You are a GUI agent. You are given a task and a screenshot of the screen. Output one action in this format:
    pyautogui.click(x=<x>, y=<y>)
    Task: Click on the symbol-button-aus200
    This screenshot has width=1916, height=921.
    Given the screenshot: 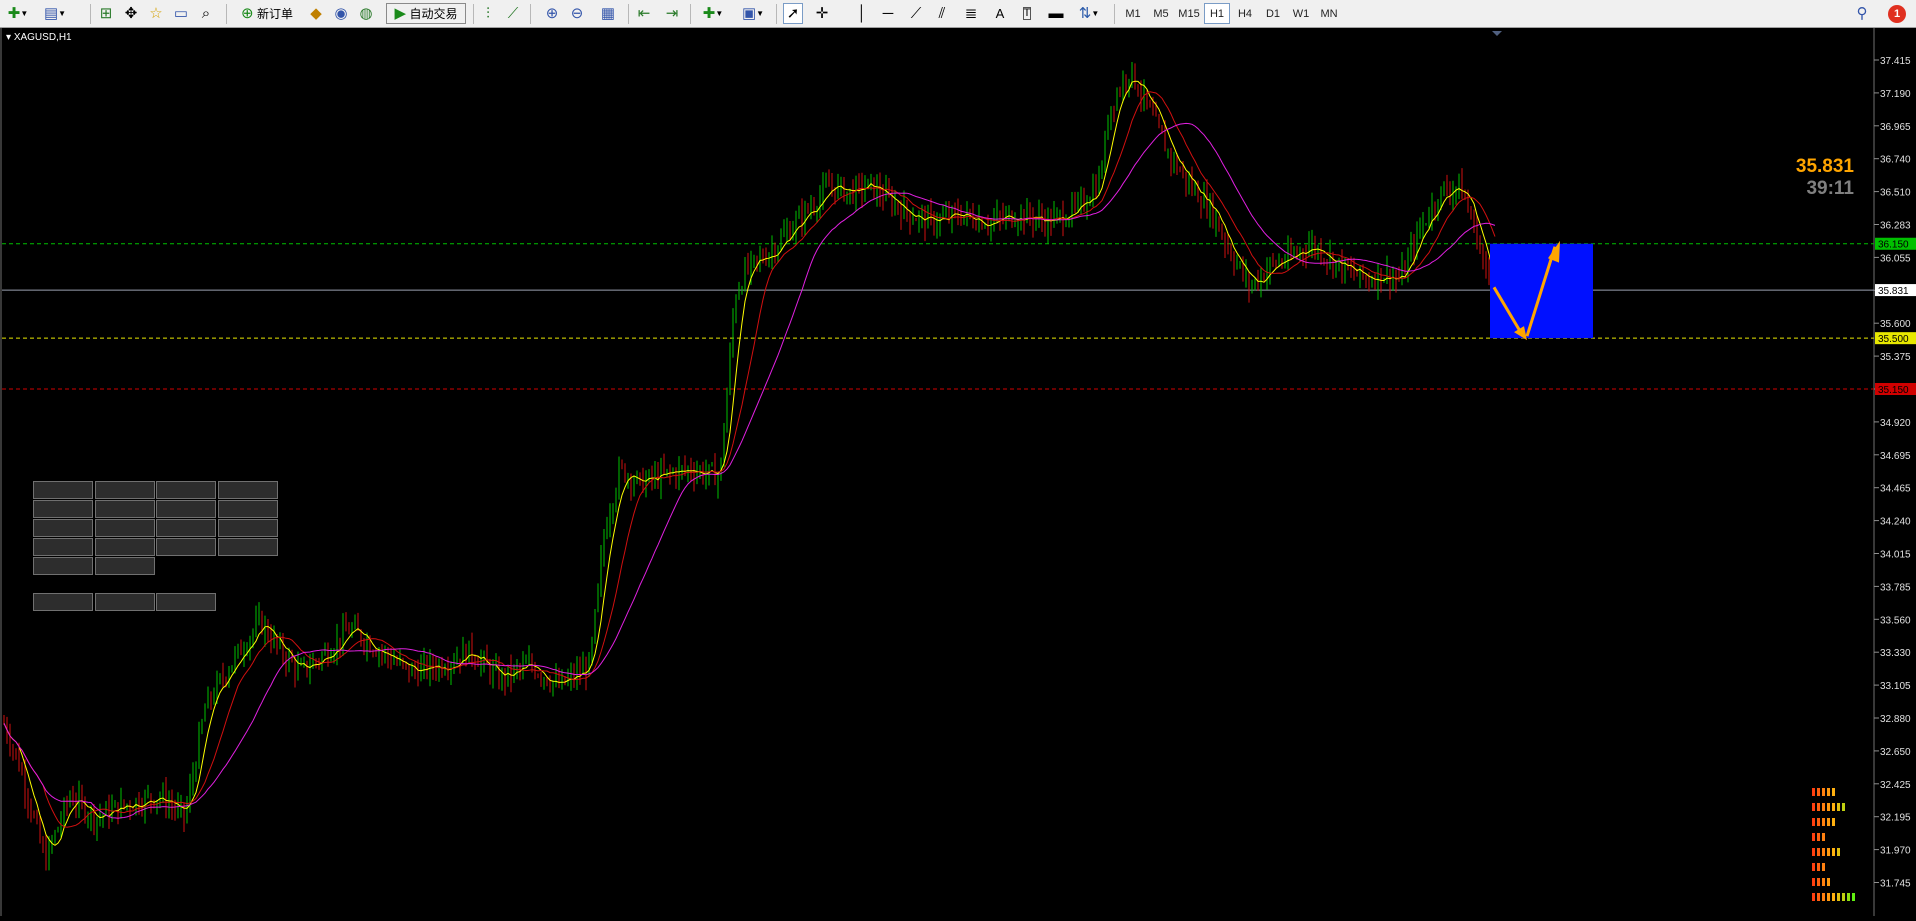 What is the action you would take?
    pyautogui.click(x=247, y=509)
    